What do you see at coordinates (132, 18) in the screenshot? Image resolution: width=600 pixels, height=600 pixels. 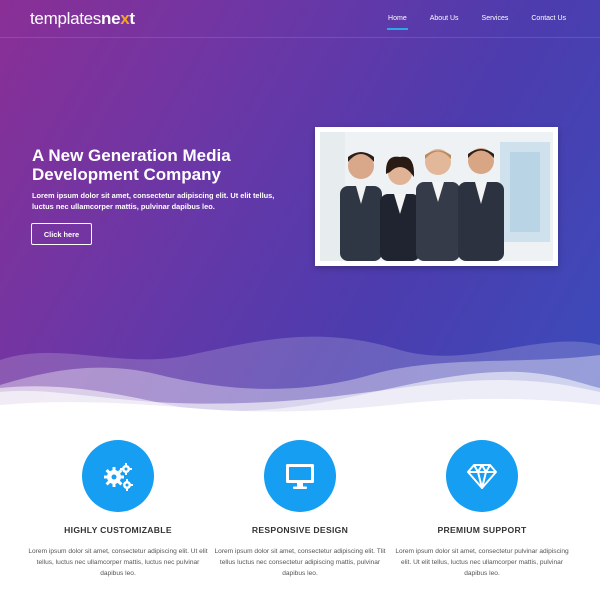 I see `logo-text-end: t` at bounding box center [132, 18].